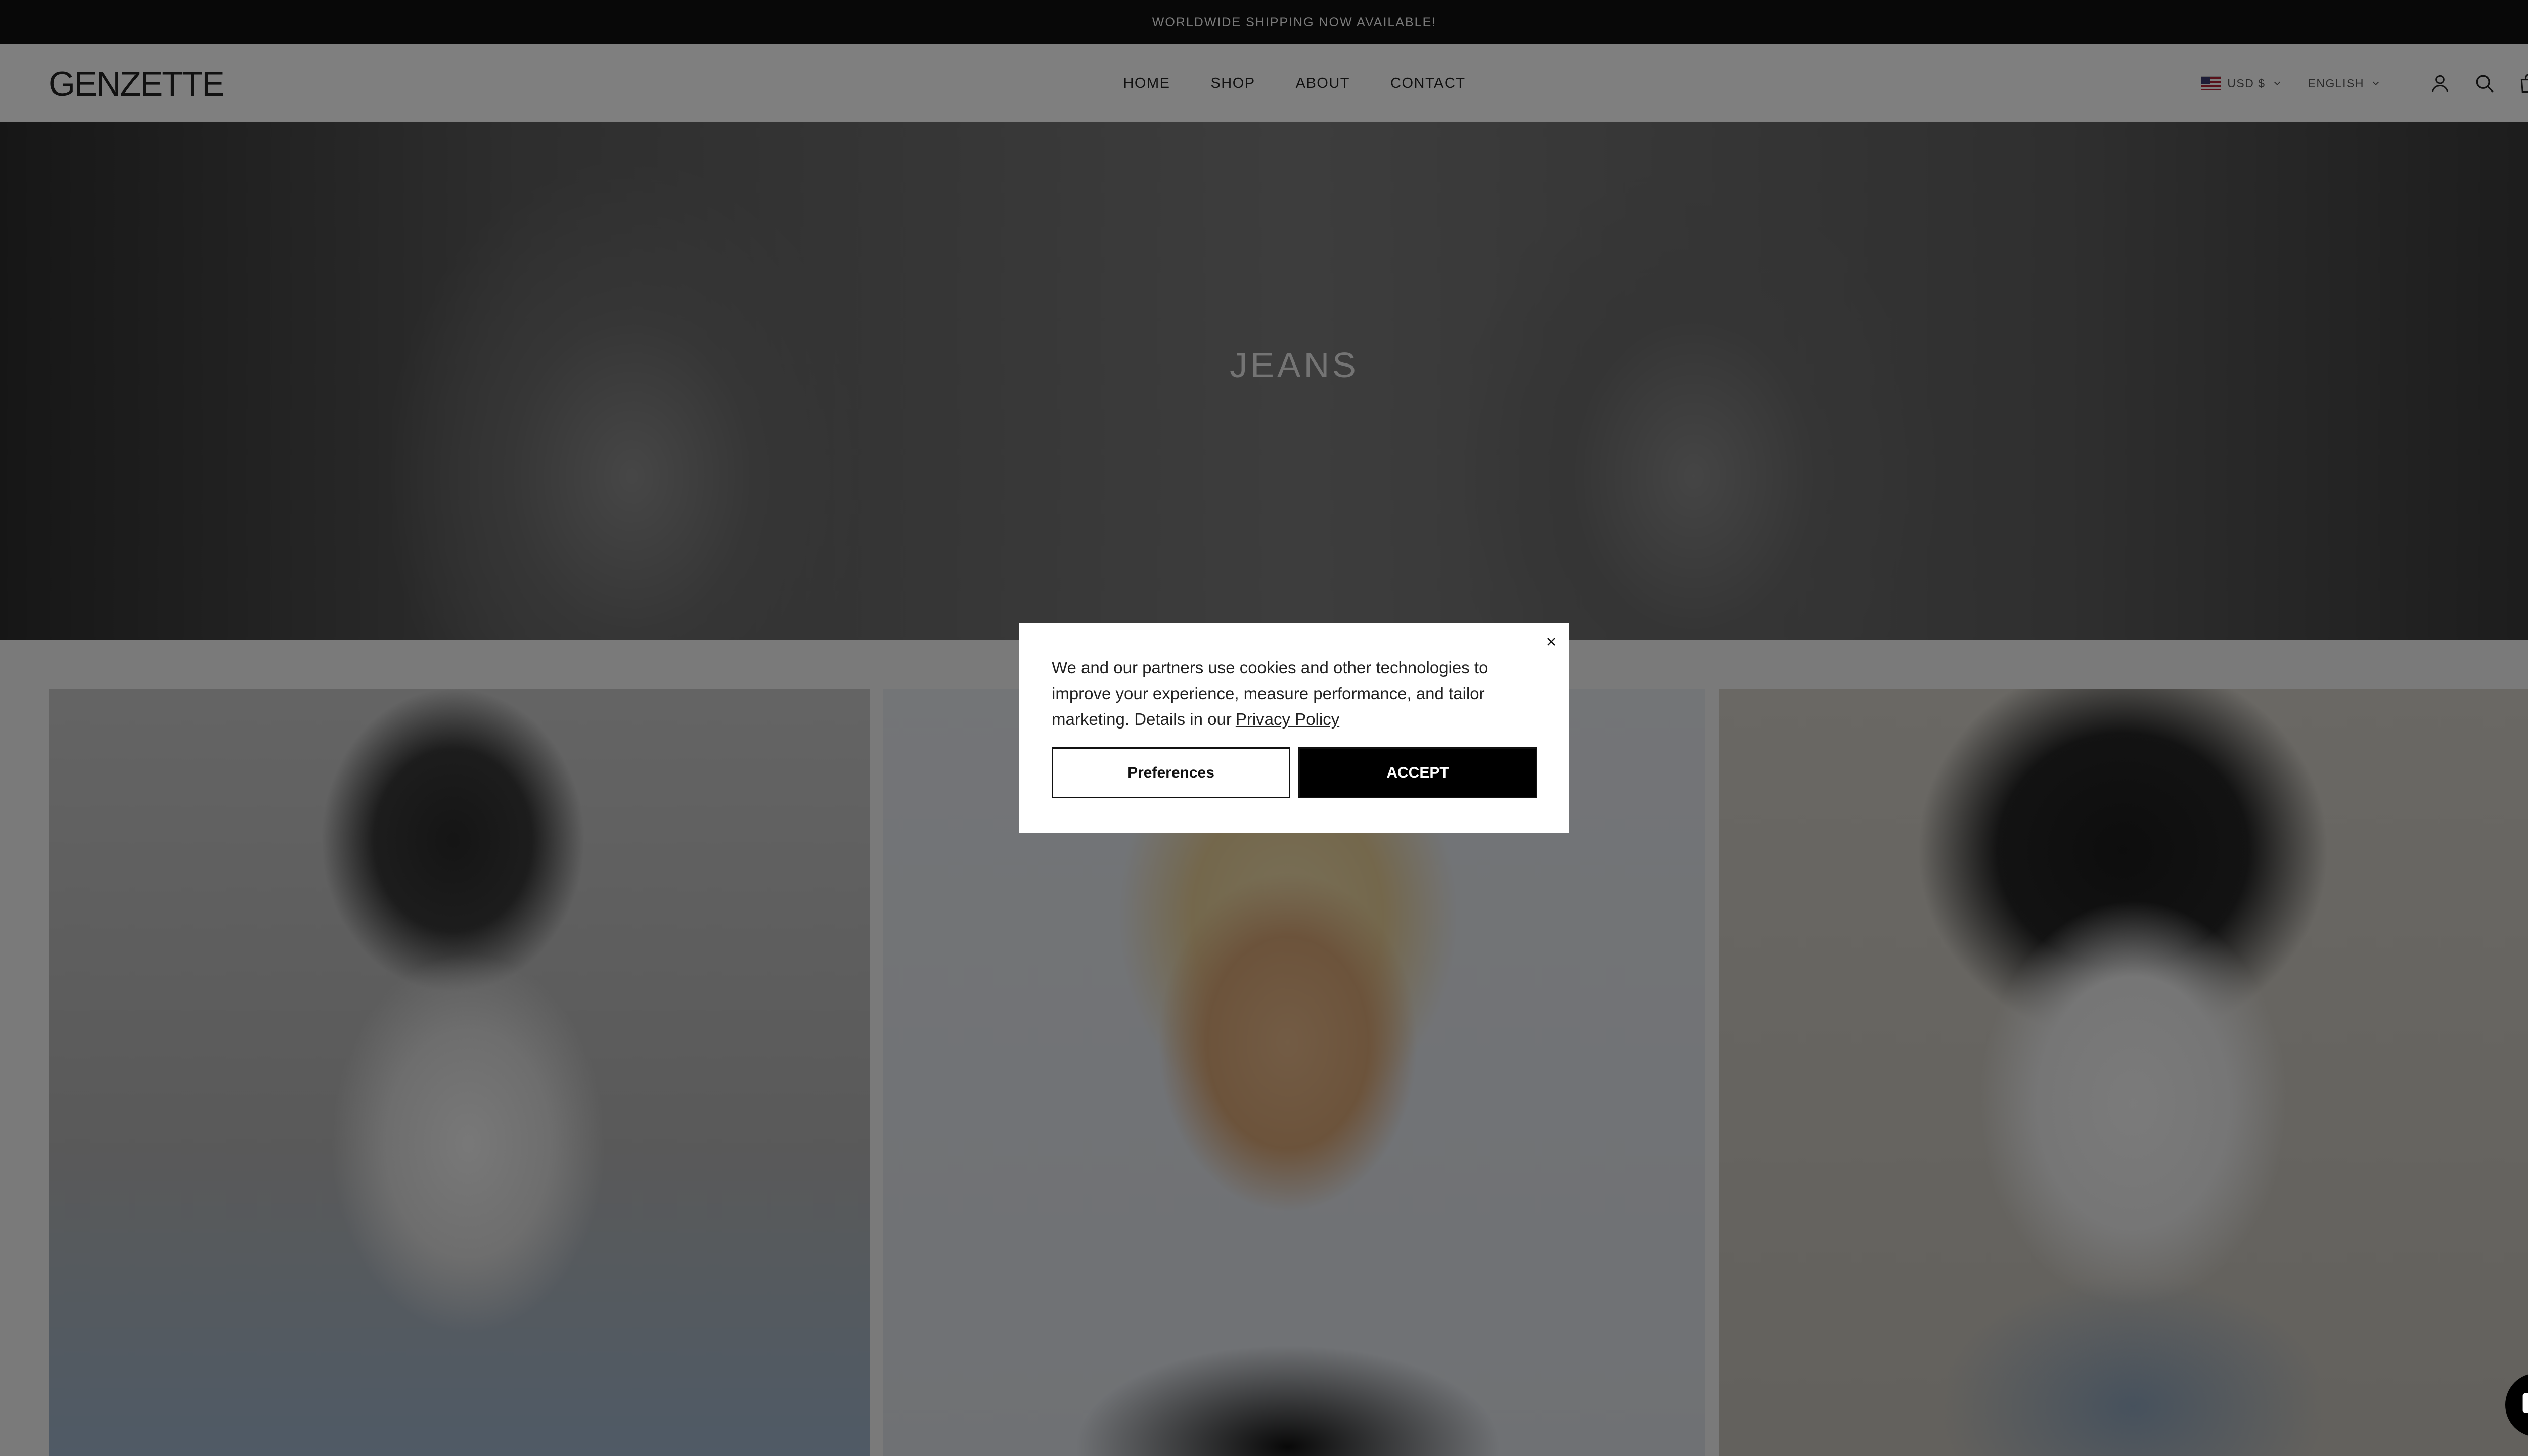 The image size is (2528, 1456). What do you see at coordinates (1295, 772) in the screenshot?
I see `cookie-actions: Preferences ACCEPT` at bounding box center [1295, 772].